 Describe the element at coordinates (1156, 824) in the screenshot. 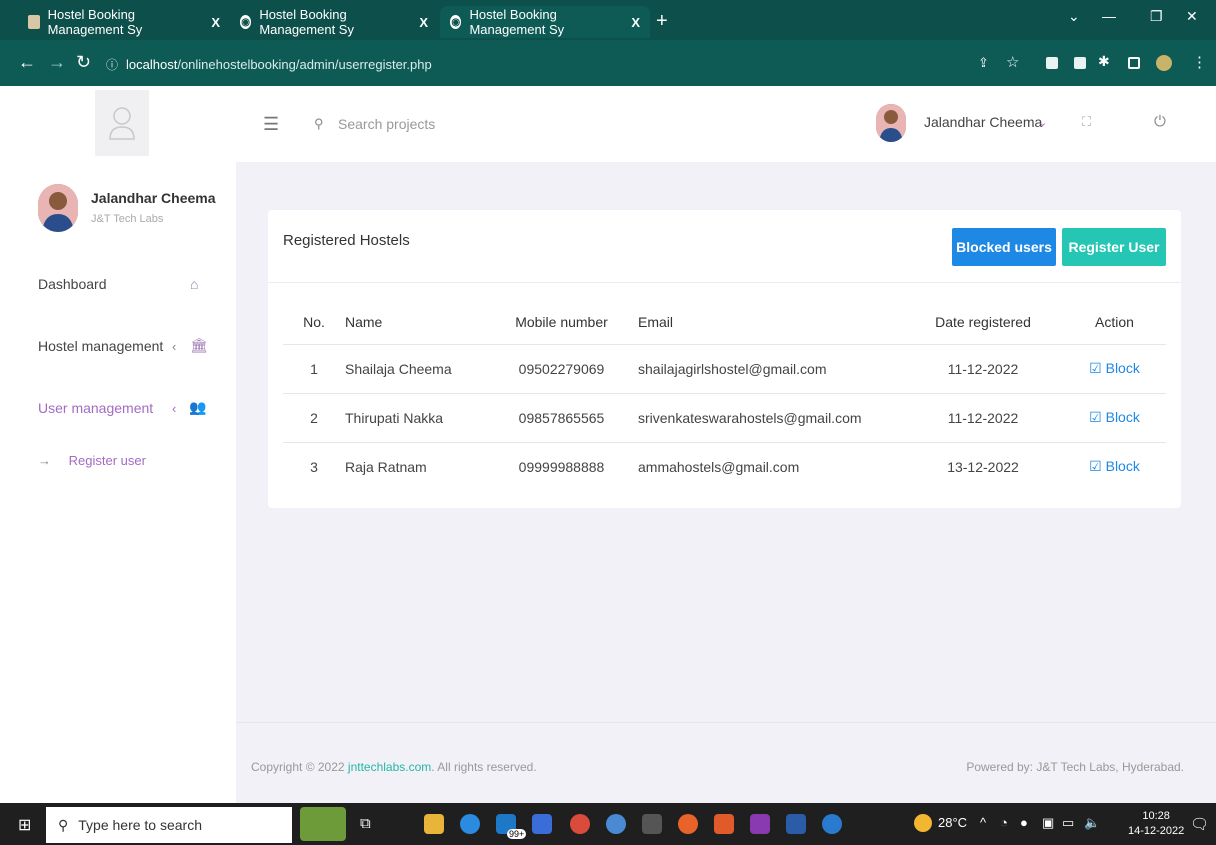

I see `taskbar-clock: 10:28 14-12-2022` at that location.